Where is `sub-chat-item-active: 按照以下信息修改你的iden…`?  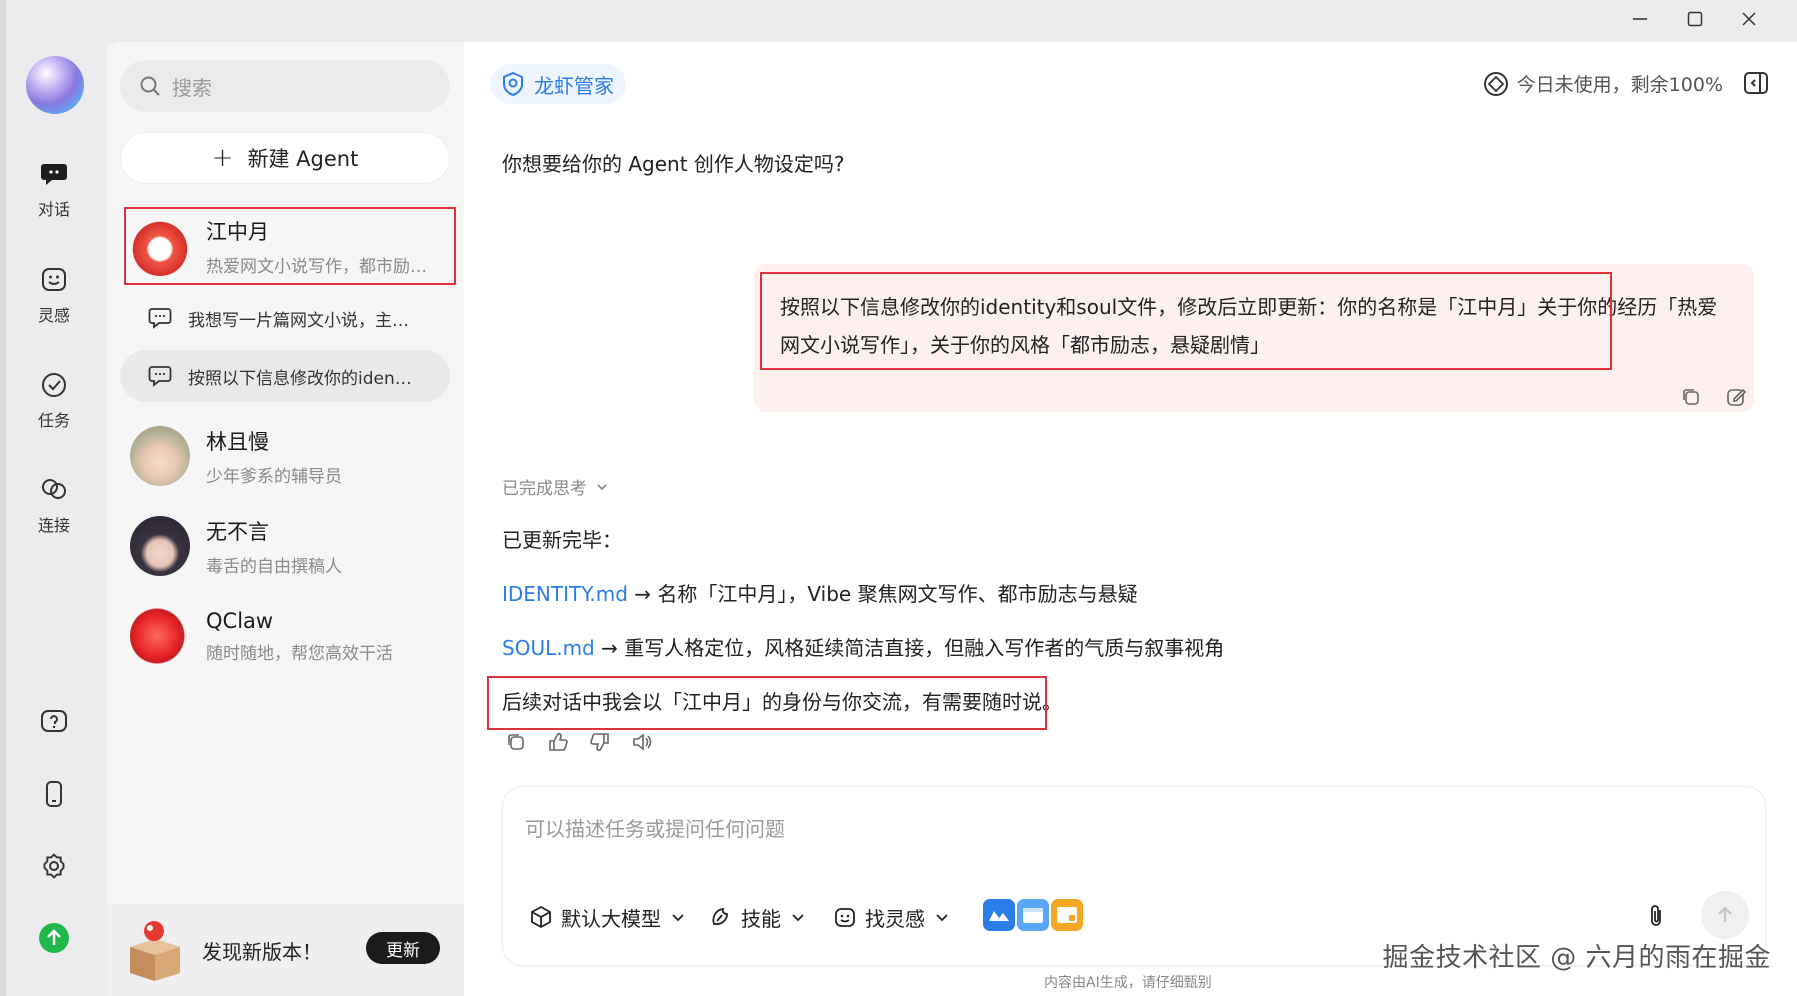
sub-chat-item-active: 按照以下信息修改你的iden… is located at coordinates (285, 376).